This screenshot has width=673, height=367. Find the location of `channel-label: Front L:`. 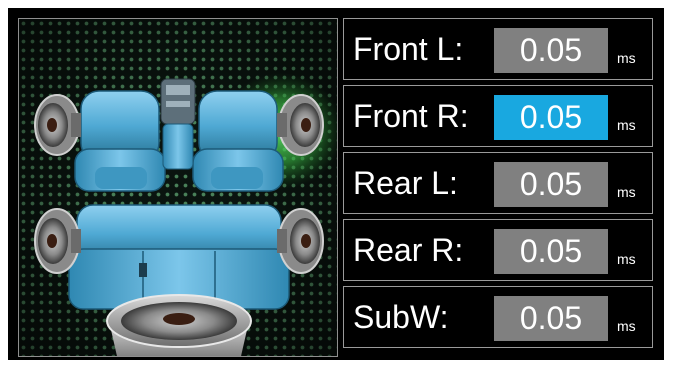

channel-label: Front L: is located at coordinates (408, 49).